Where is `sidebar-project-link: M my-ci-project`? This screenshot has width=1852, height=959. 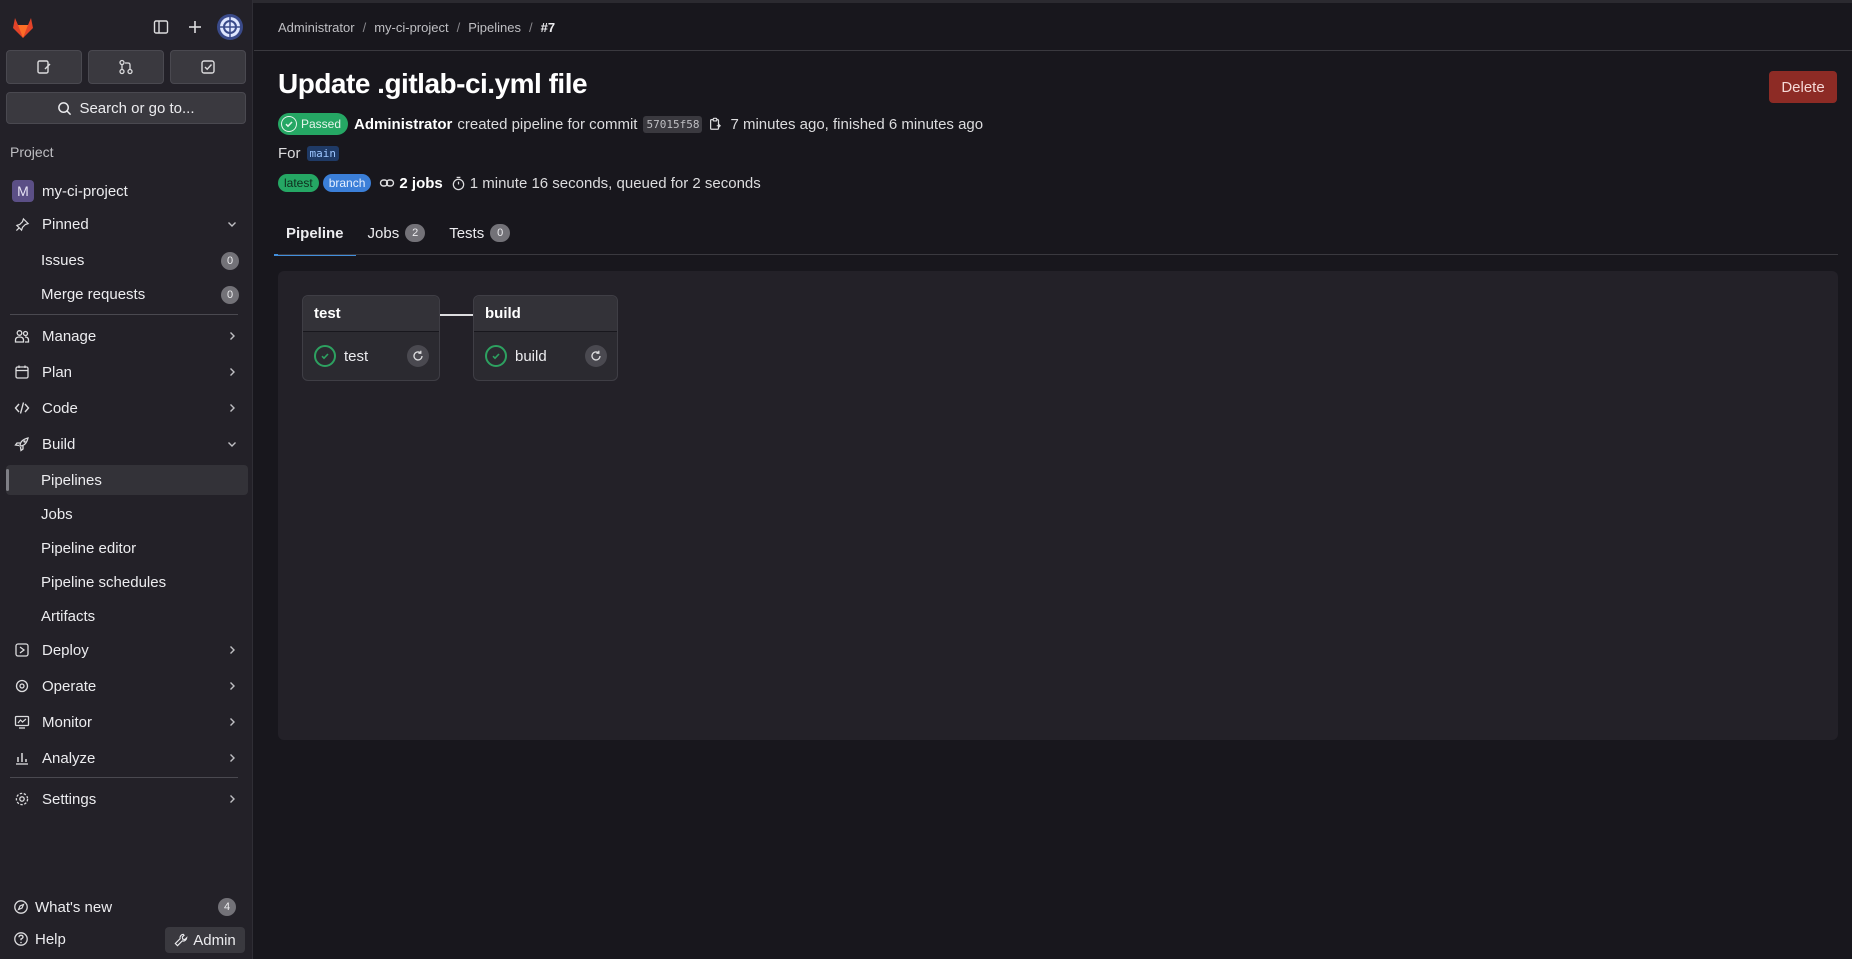 sidebar-project-link: M my-ci-project is located at coordinates (127, 191).